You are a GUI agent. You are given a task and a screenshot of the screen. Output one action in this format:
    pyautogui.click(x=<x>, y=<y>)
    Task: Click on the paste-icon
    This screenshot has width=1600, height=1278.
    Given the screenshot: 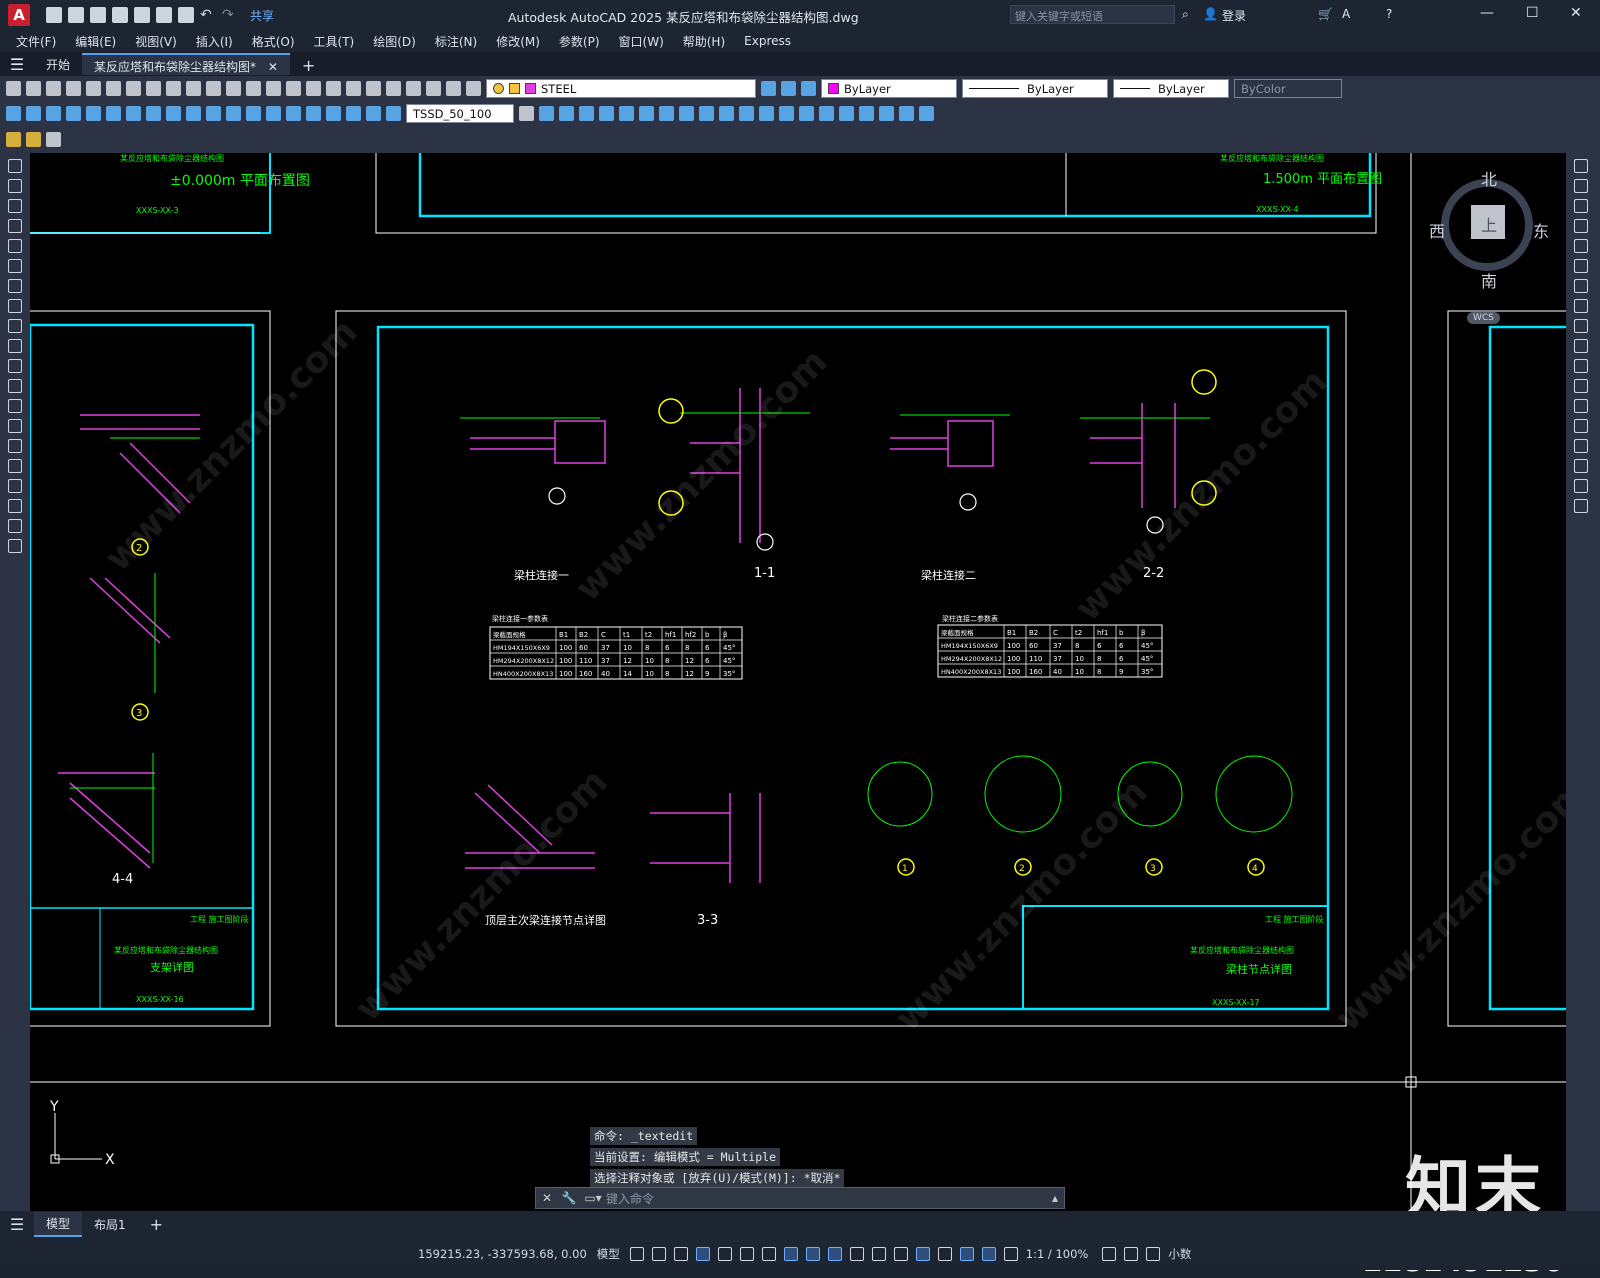 What is the action you would take?
    pyautogui.click(x=173, y=88)
    